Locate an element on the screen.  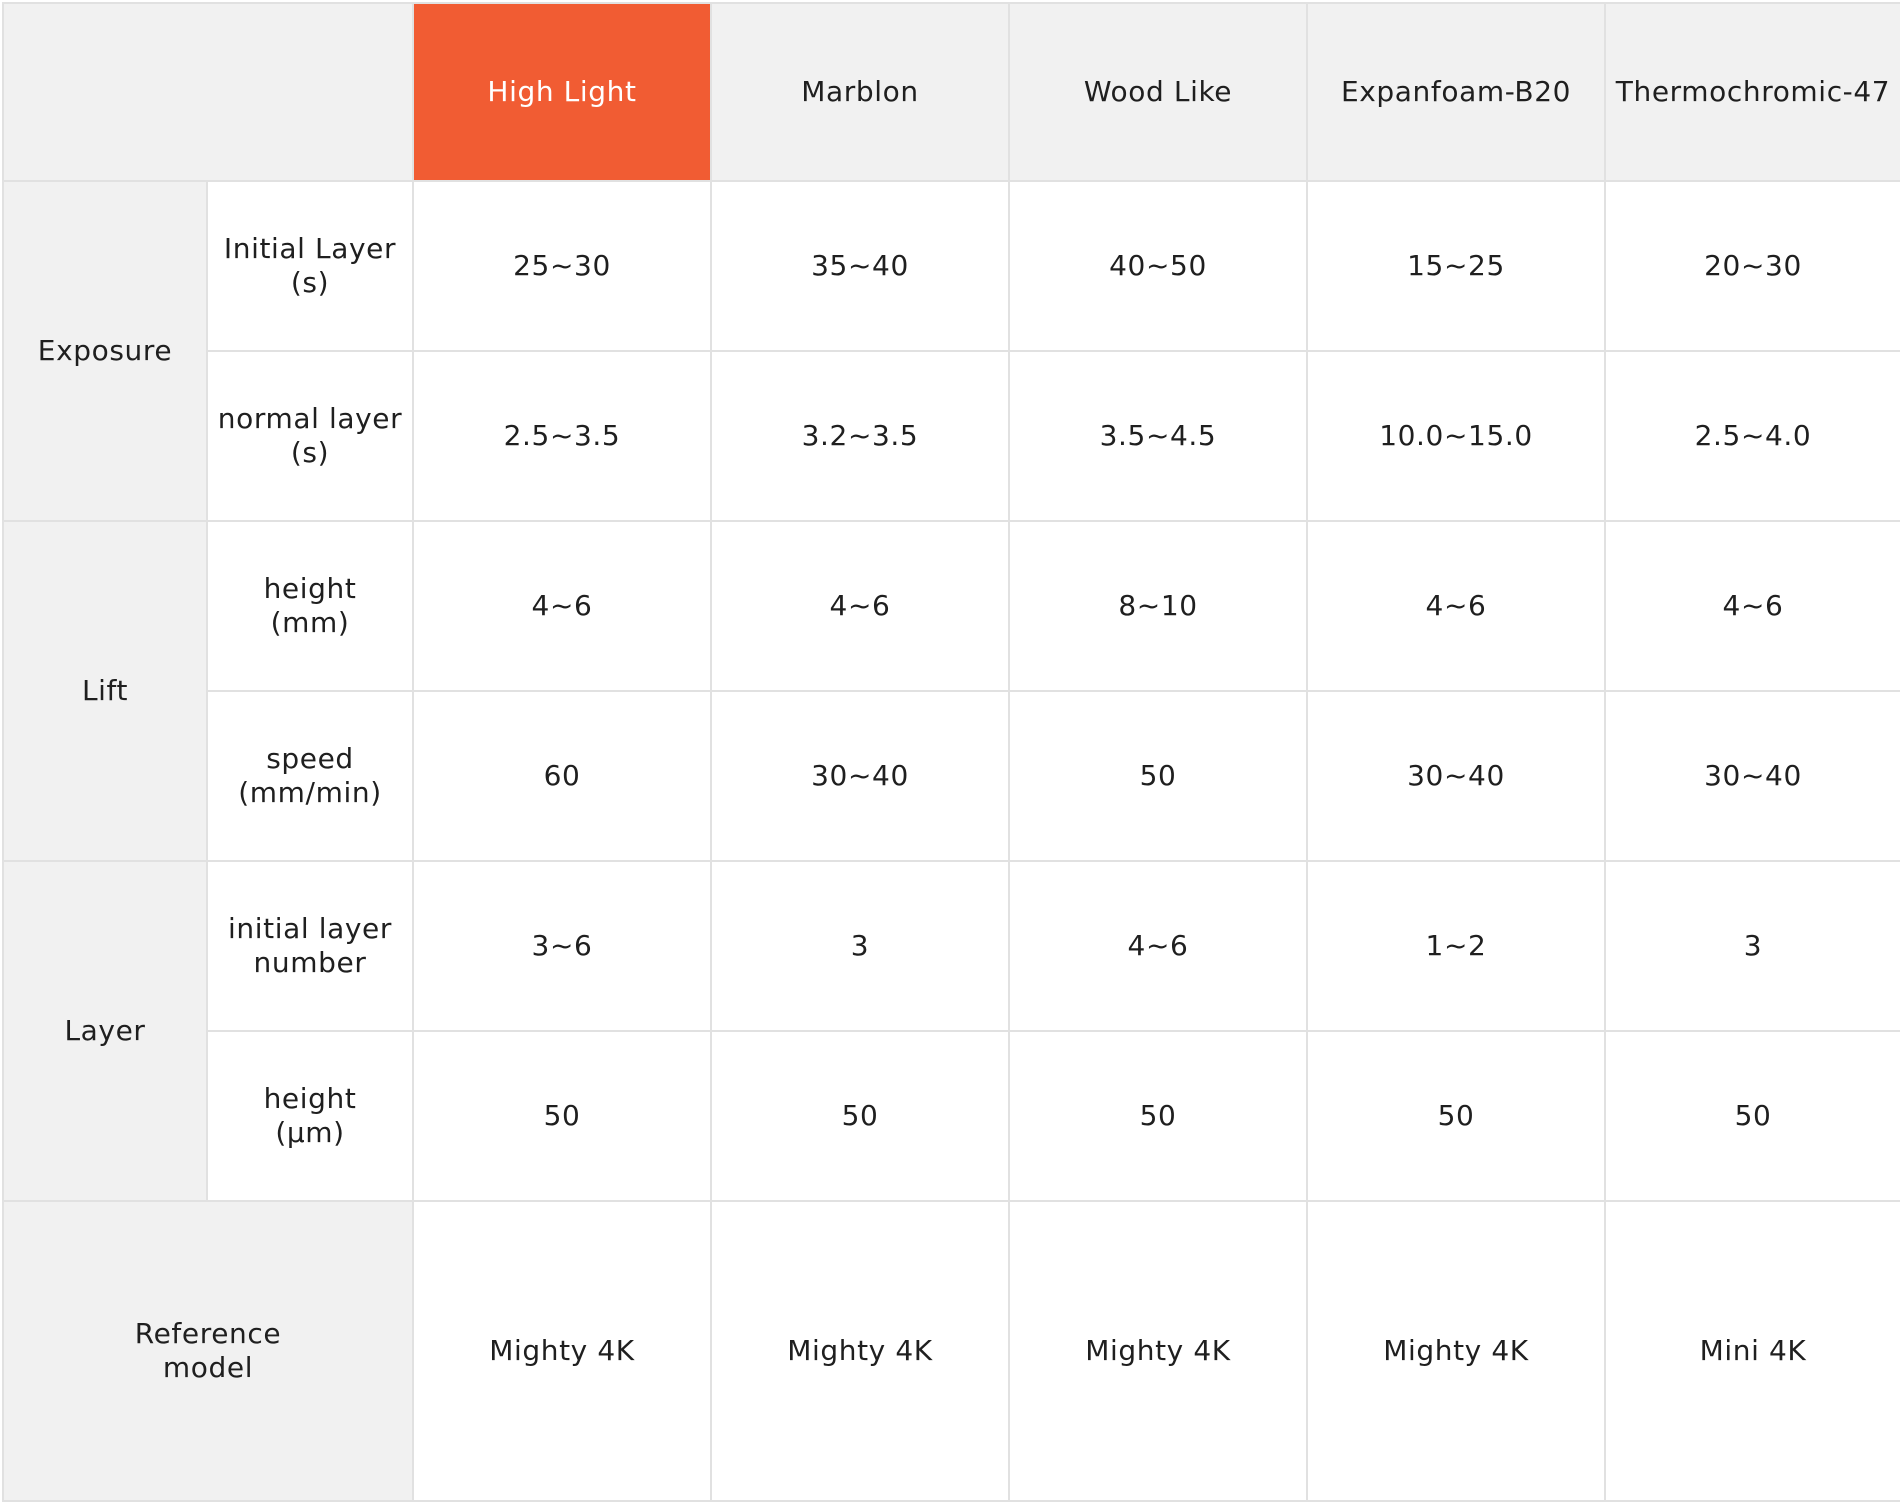
row-label-line: number is located at coordinates (310, 962).